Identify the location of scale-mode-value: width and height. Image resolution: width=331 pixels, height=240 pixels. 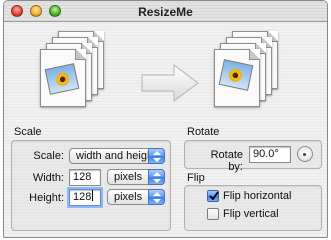
(116, 156).